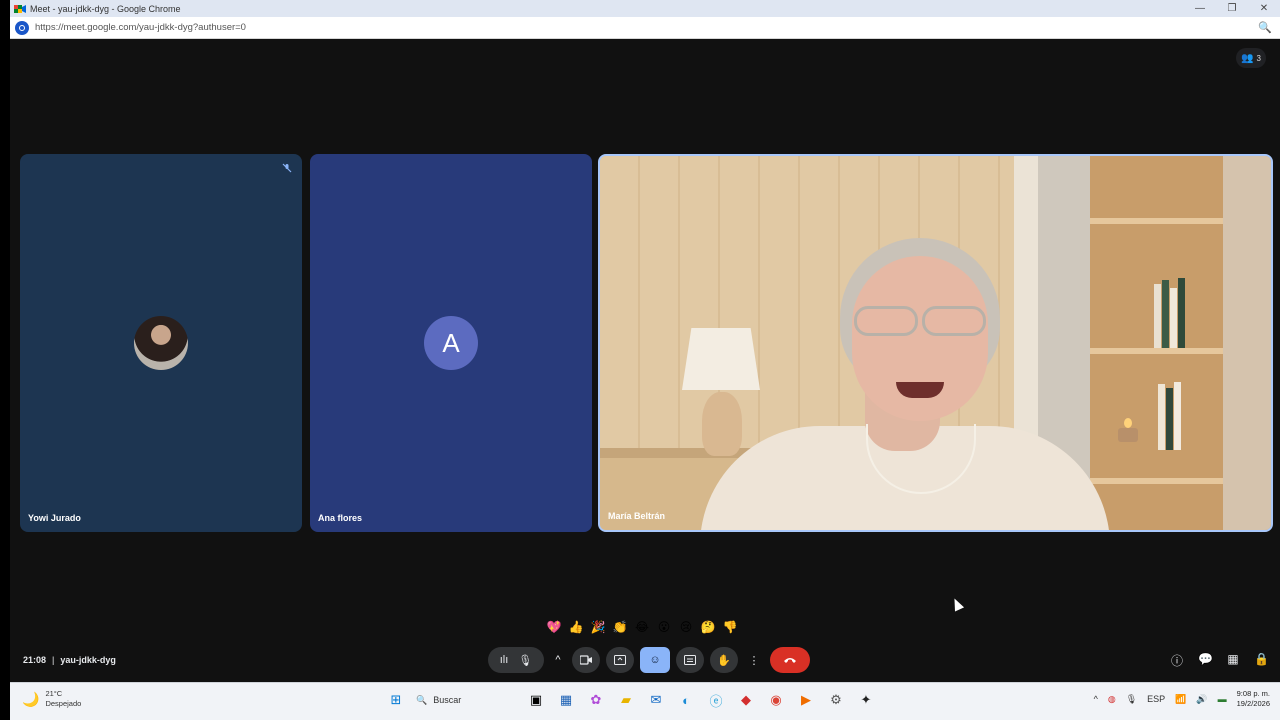 This screenshot has width=1280, height=720. I want to click on clock-time: 9:08 p. m., so click(1253, 693).